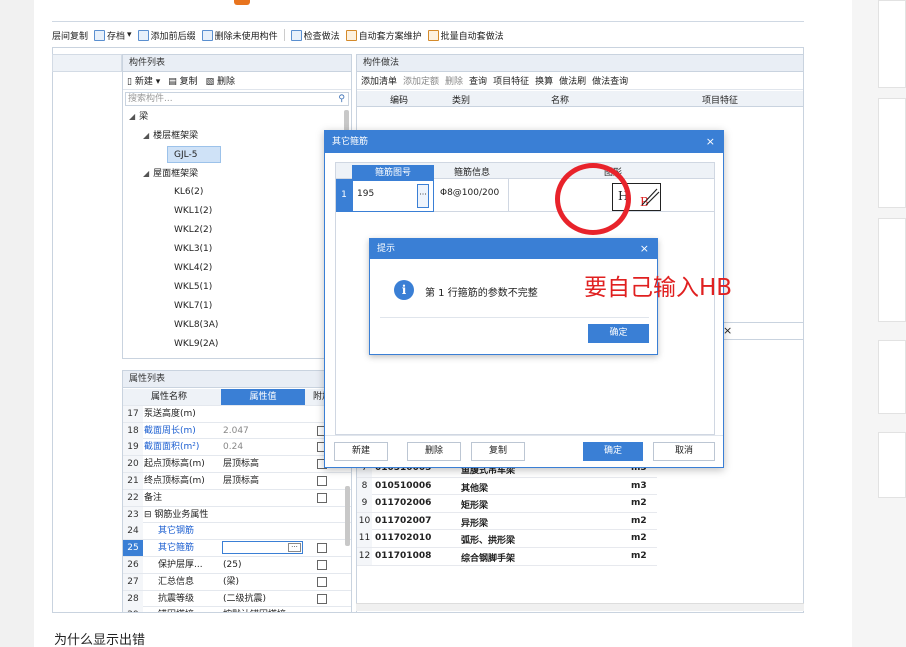 The width and height of the screenshot is (906, 647). Describe the element at coordinates (196, 344) in the screenshot. I see `tree-item: WKL9(2A)` at that location.